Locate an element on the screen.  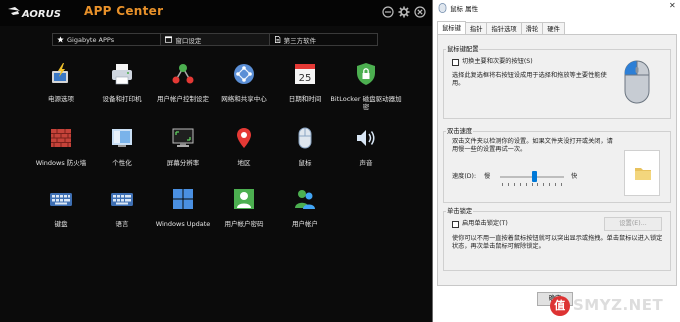
app-bitlocker: BitLocker 磁盘驱动器加密 is located at coordinates (366, 90).